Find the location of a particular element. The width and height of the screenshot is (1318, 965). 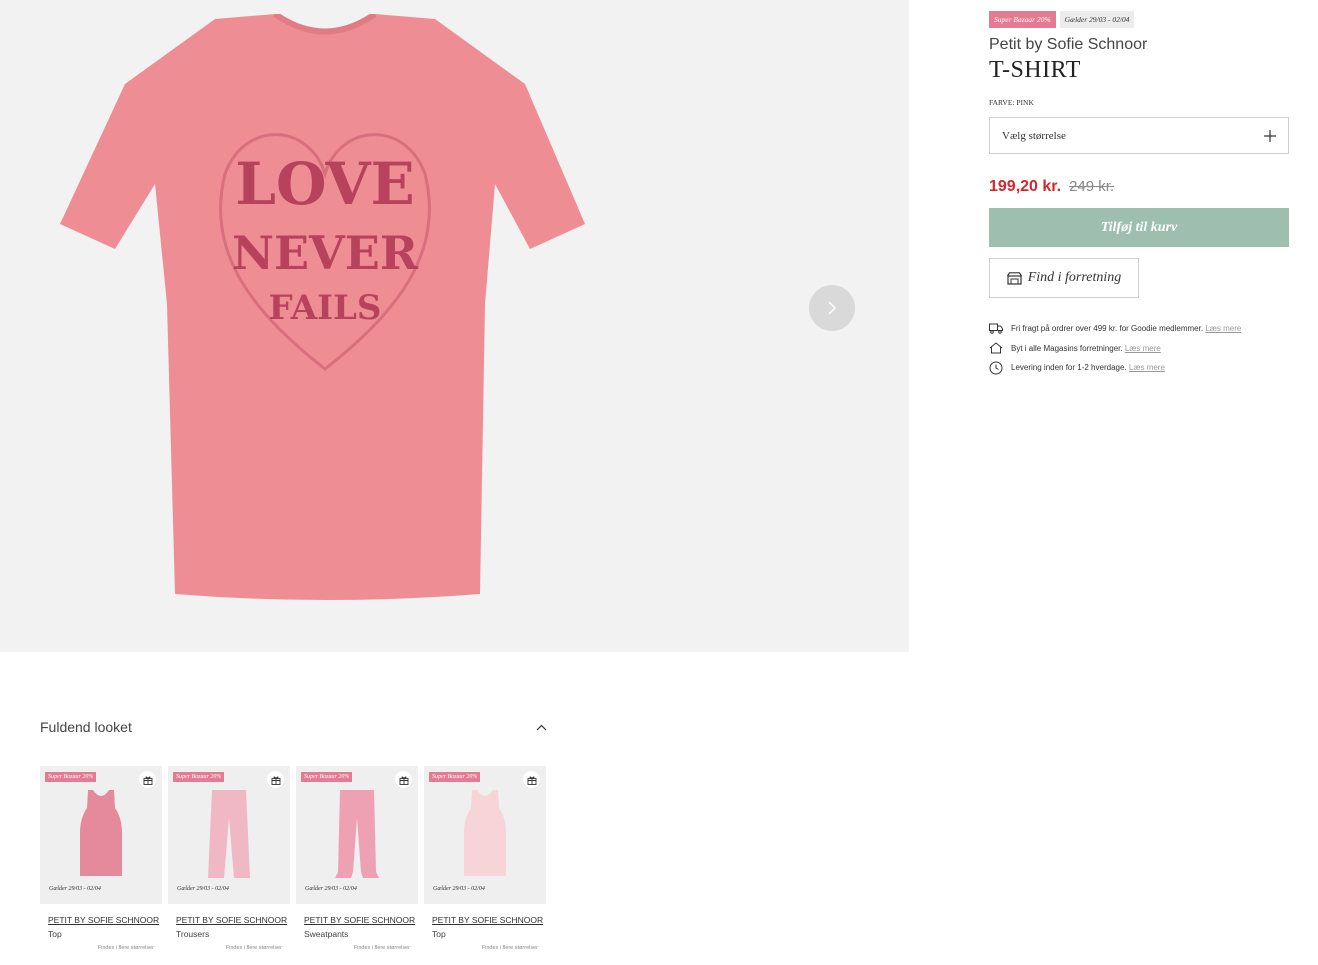

product-brand: Petit by Sofie Schnoor is located at coordinates (1139, 45).